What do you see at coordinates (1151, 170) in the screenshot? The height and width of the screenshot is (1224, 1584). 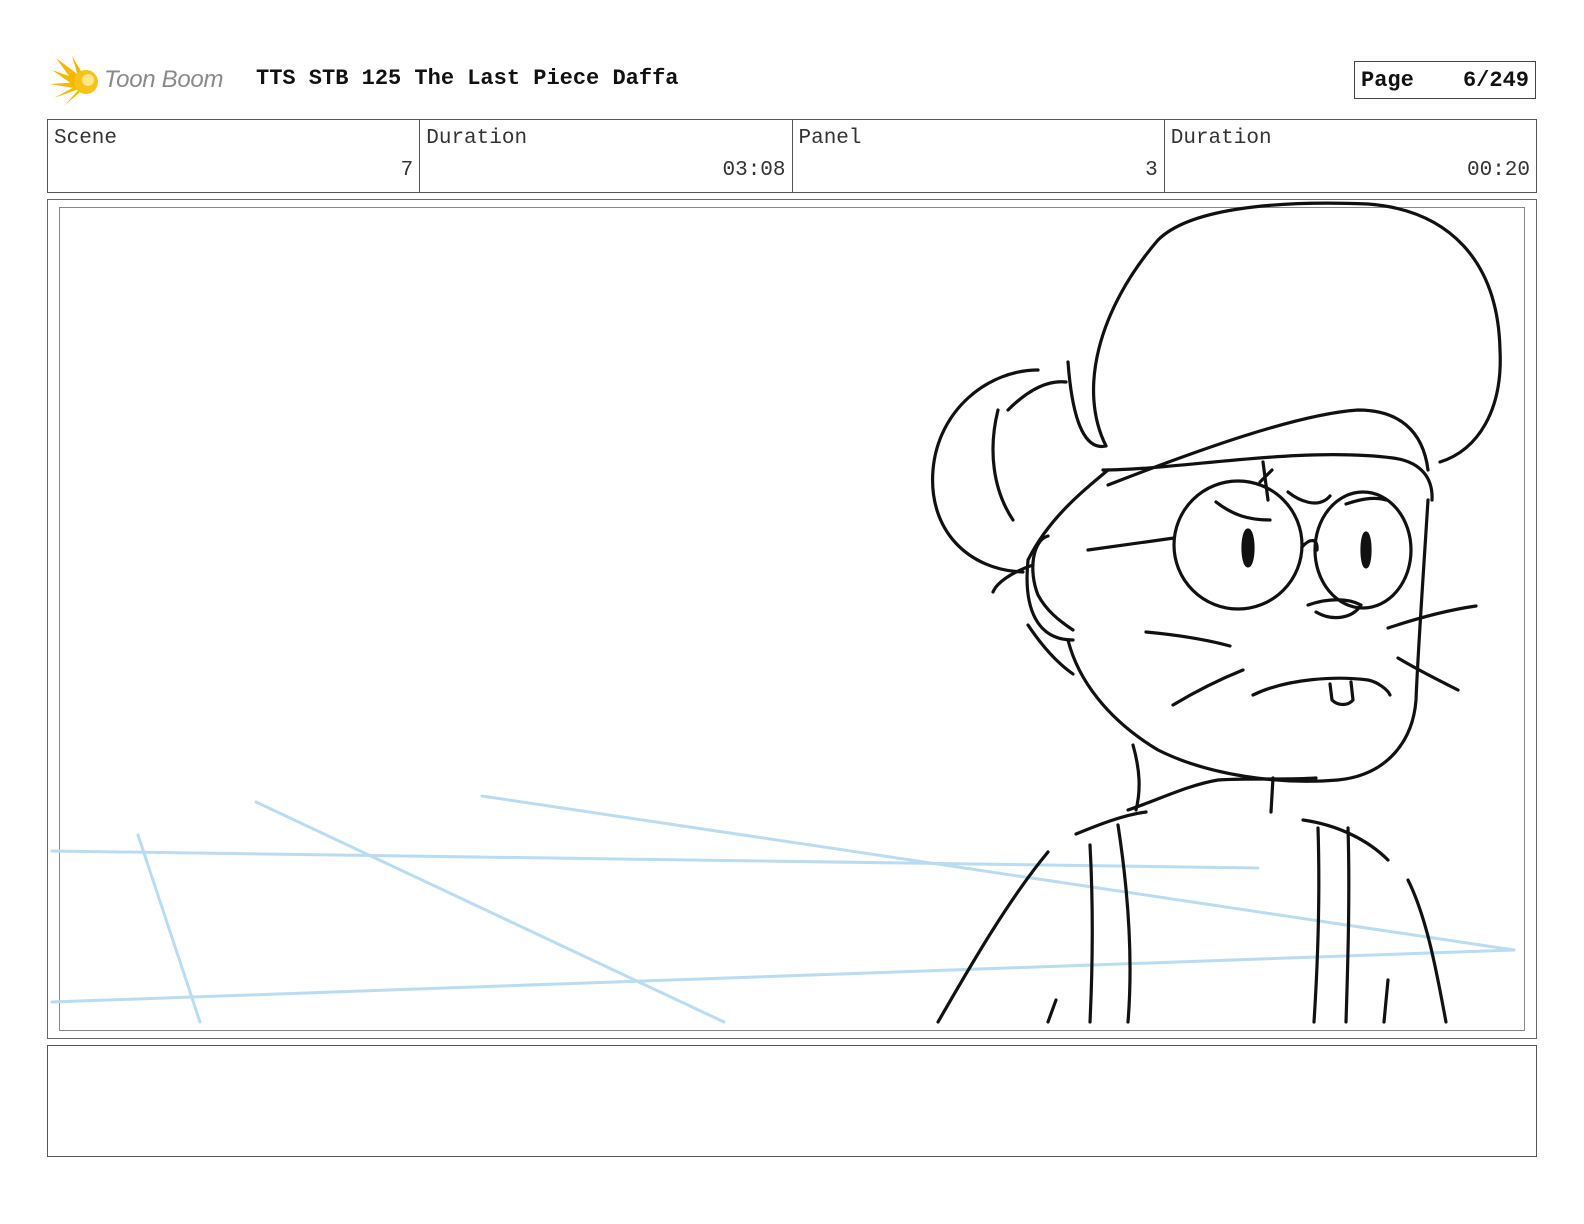 I see `panel-value: 3` at bounding box center [1151, 170].